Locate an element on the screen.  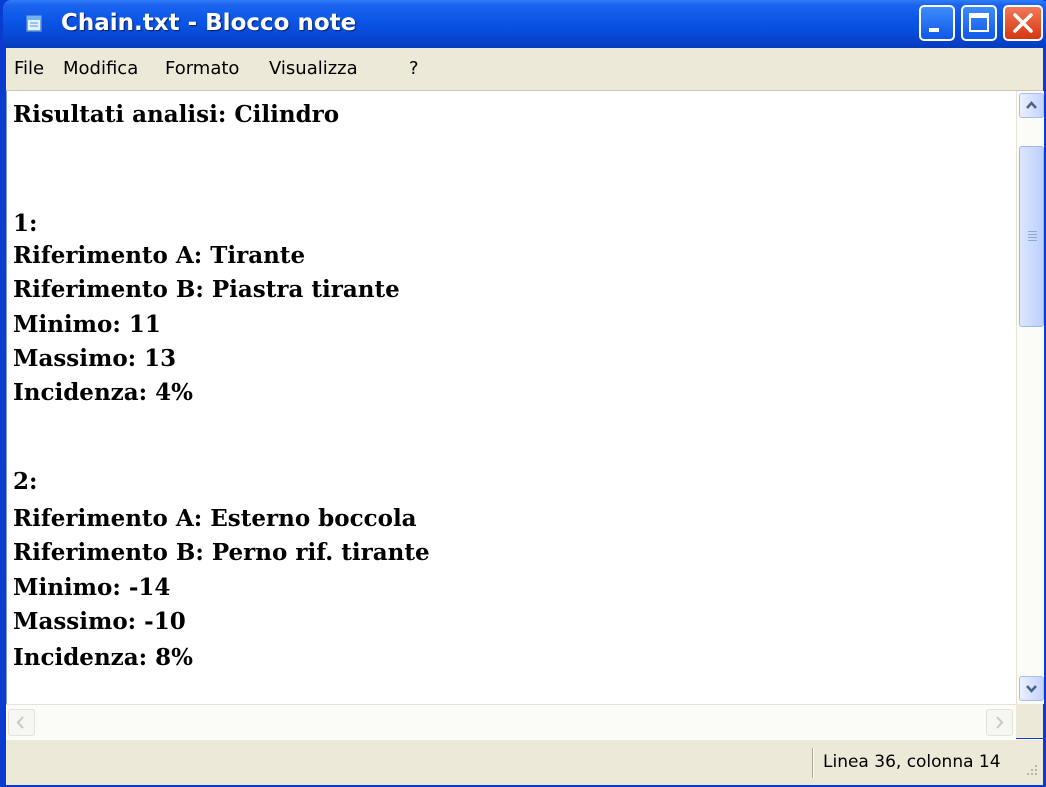
text-line: 1: is located at coordinates (25, 223).